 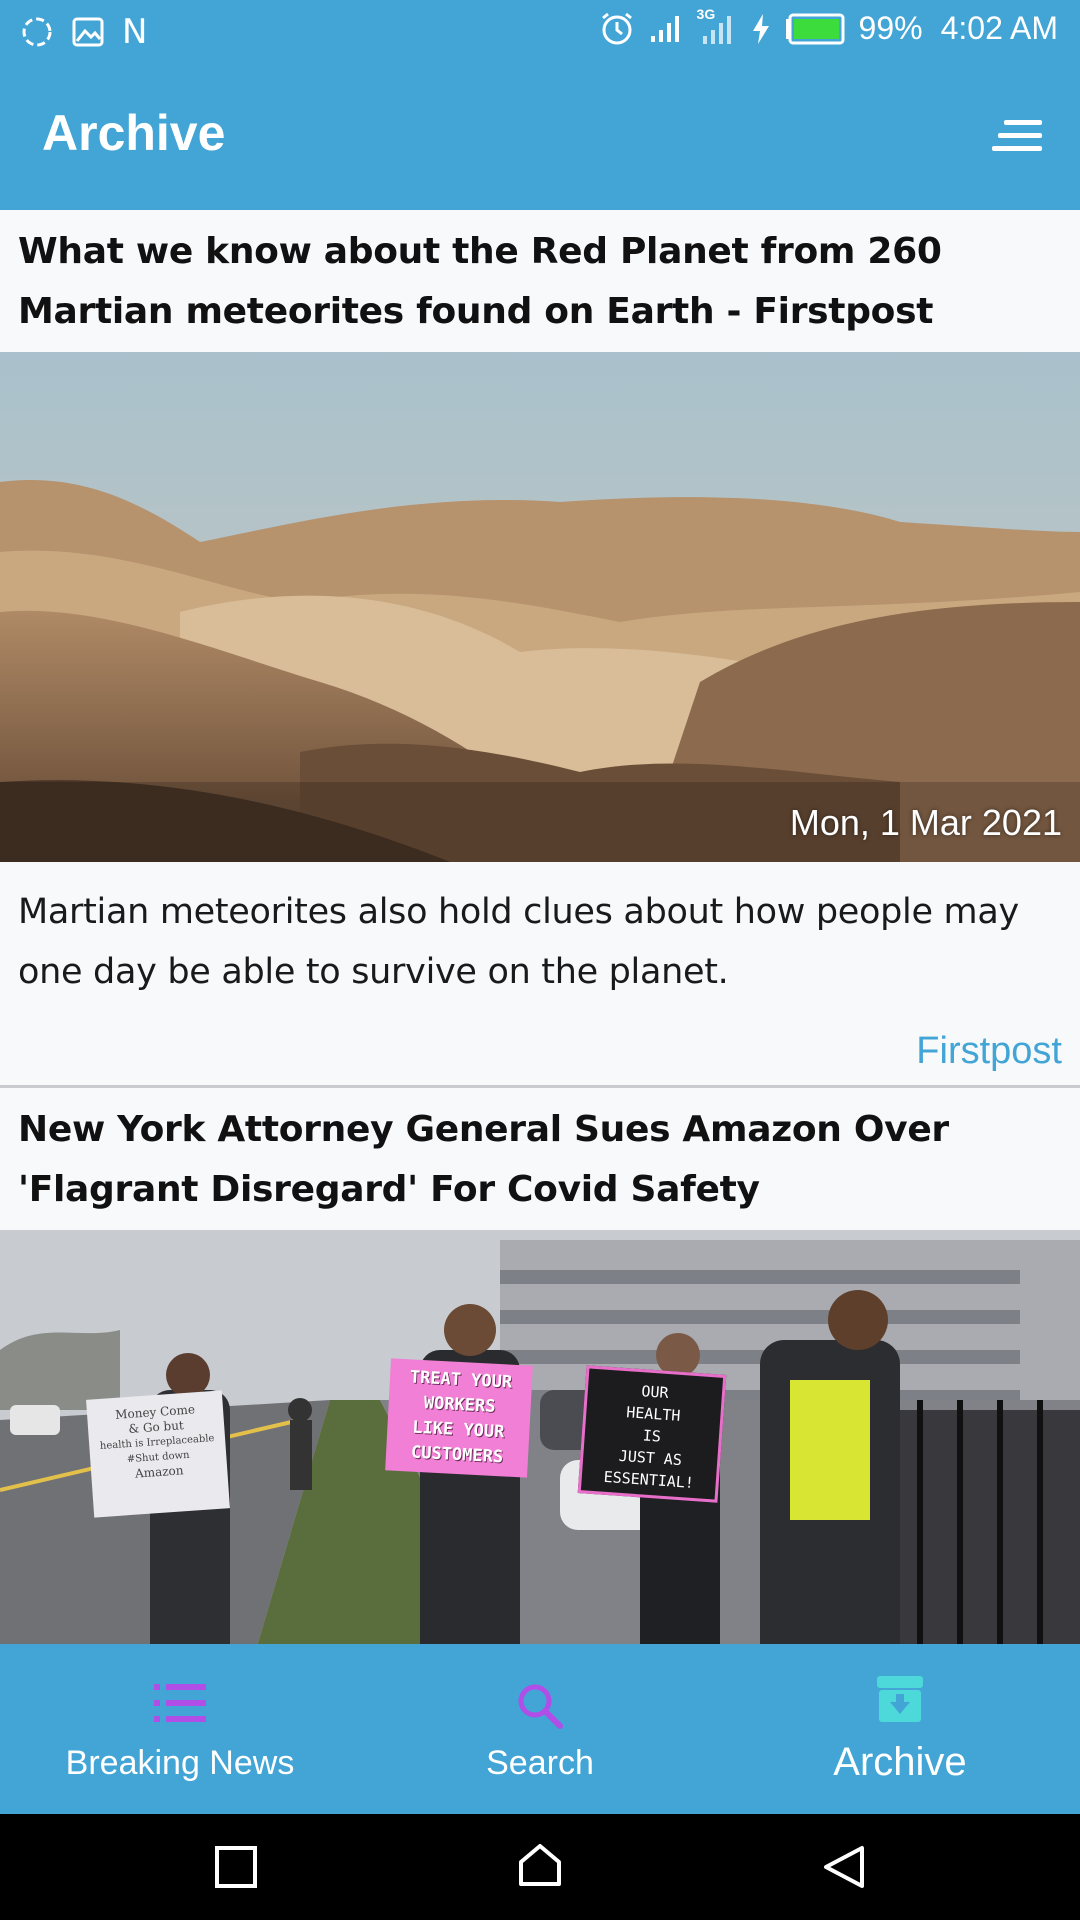 What do you see at coordinates (540, 32) in the screenshot?
I see `status-bar: N 3G 99% 4:02 AM` at bounding box center [540, 32].